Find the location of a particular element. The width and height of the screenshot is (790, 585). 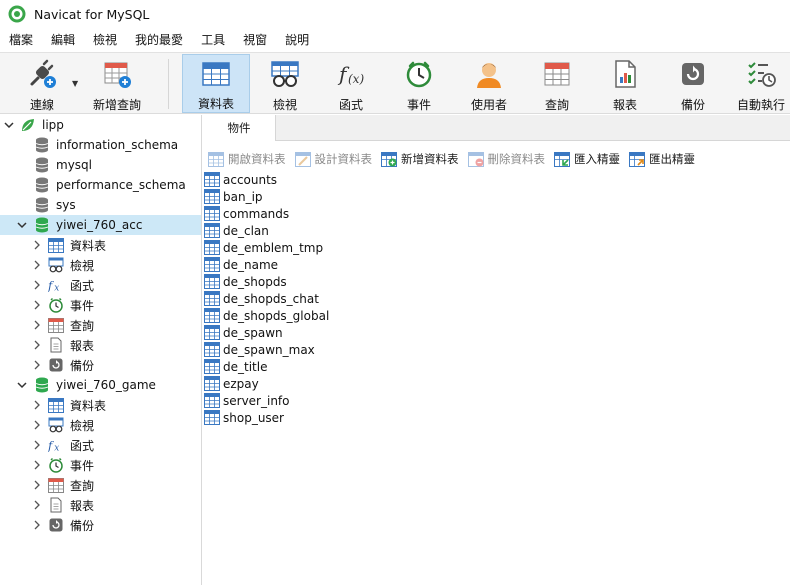

export-wizard-button: 匯出精靈 is located at coordinates (661, 159).